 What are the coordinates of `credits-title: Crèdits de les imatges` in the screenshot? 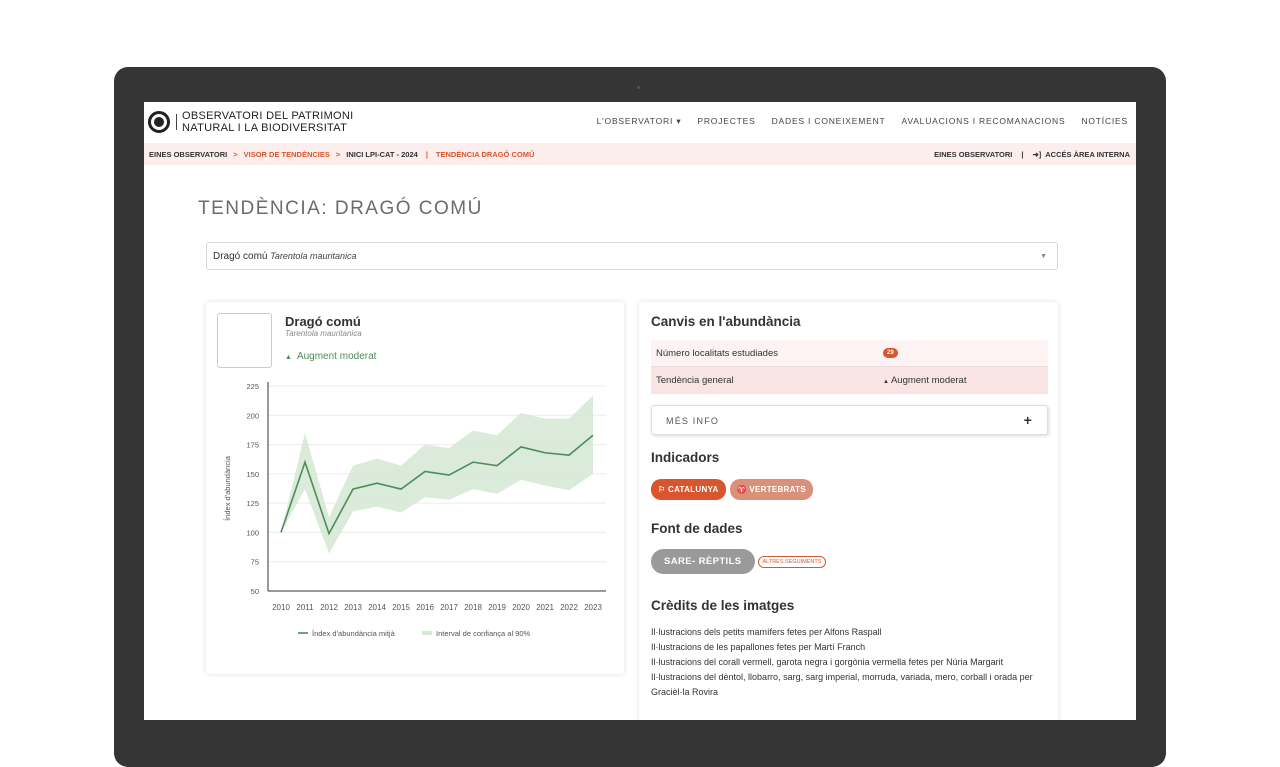 It's located at (723, 605).